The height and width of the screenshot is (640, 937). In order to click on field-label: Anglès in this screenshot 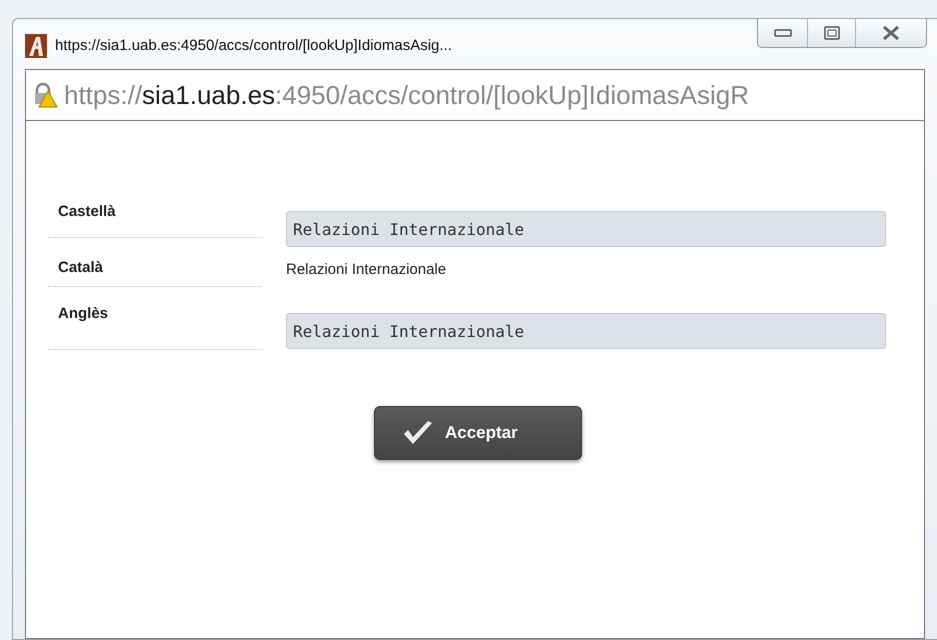, I will do `click(155, 318)`.